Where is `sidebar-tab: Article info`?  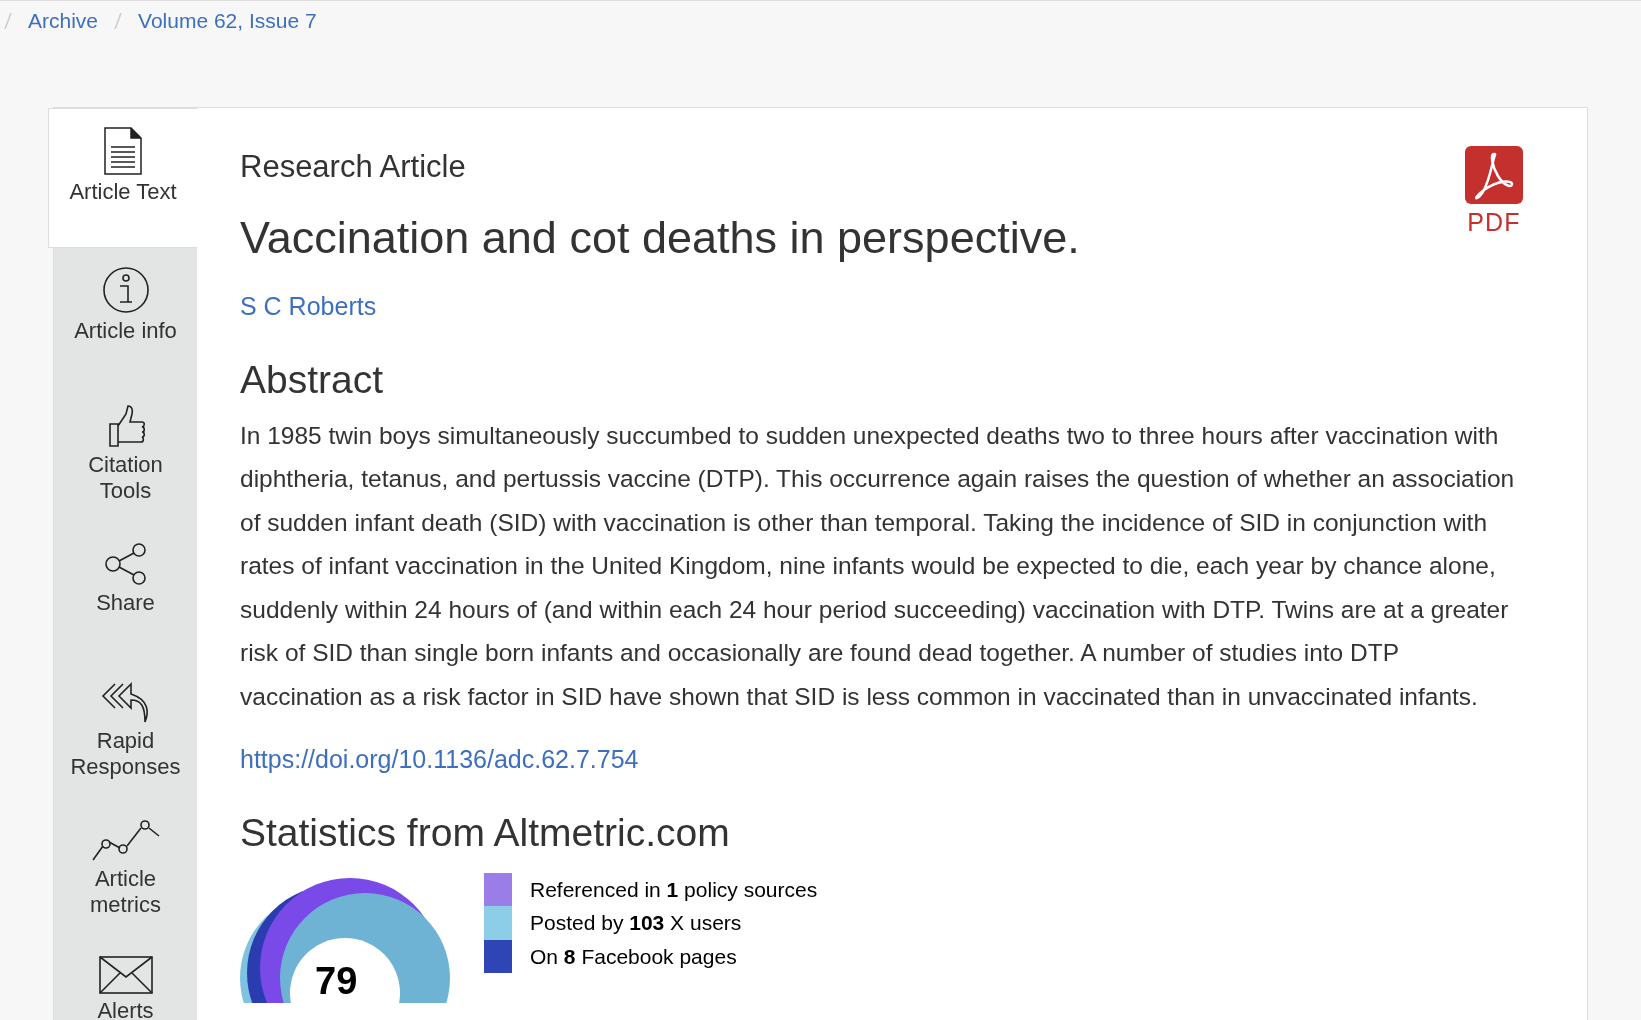
sidebar-tab: Article info is located at coordinates (125, 316).